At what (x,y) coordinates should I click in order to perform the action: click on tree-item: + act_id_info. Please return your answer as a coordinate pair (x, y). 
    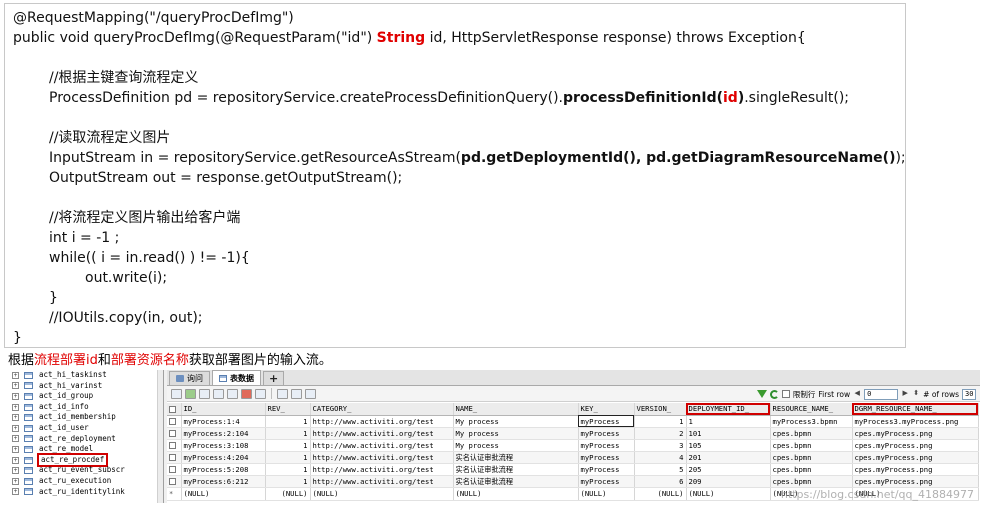
    Looking at the image, I should click on (85, 407).